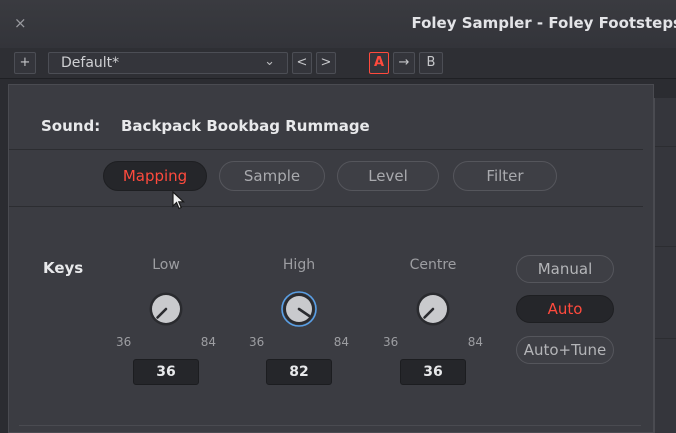 The height and width of the screenshot is (433, 676). Describe the element at coordinates (565, 309) in the screenshot. I see `auto-mode-button: Auto` at that location.